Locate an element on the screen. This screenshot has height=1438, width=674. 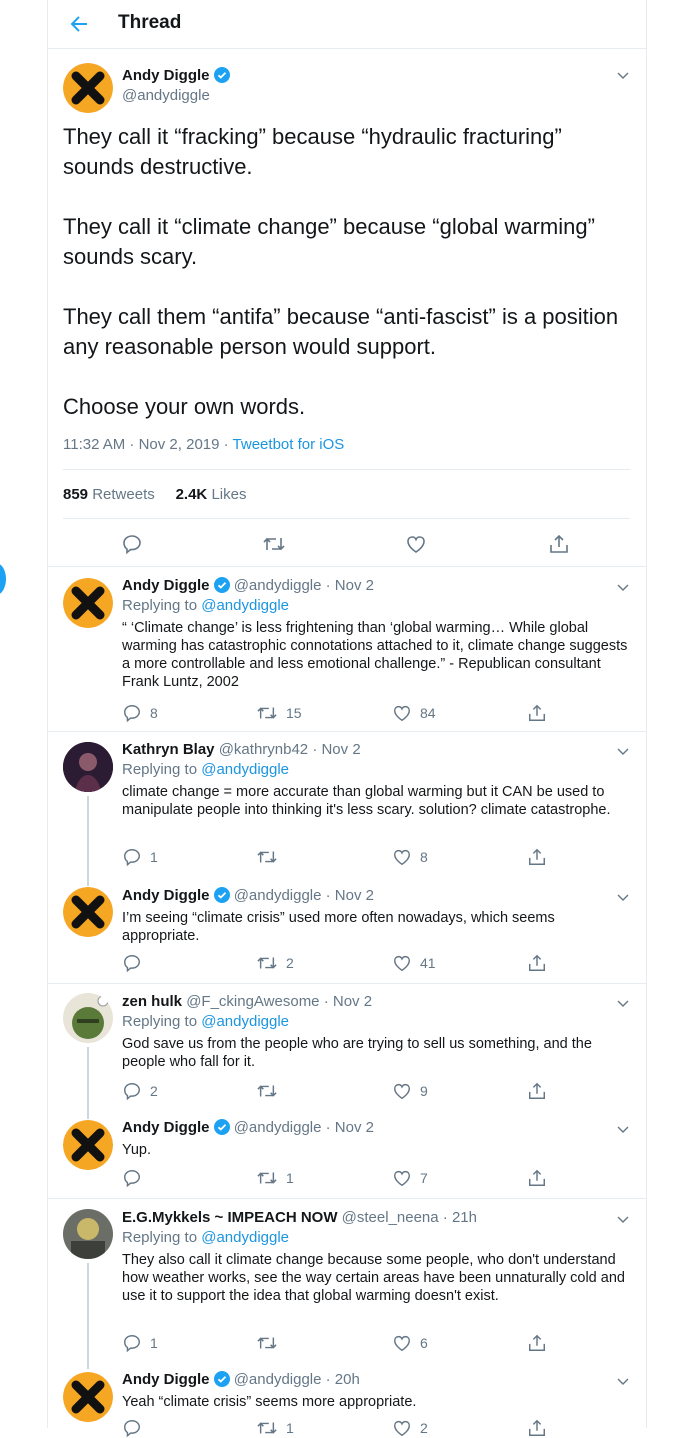
author-handle: @kathrynb42 · Nov 2 is located at coordinates (290, 749).